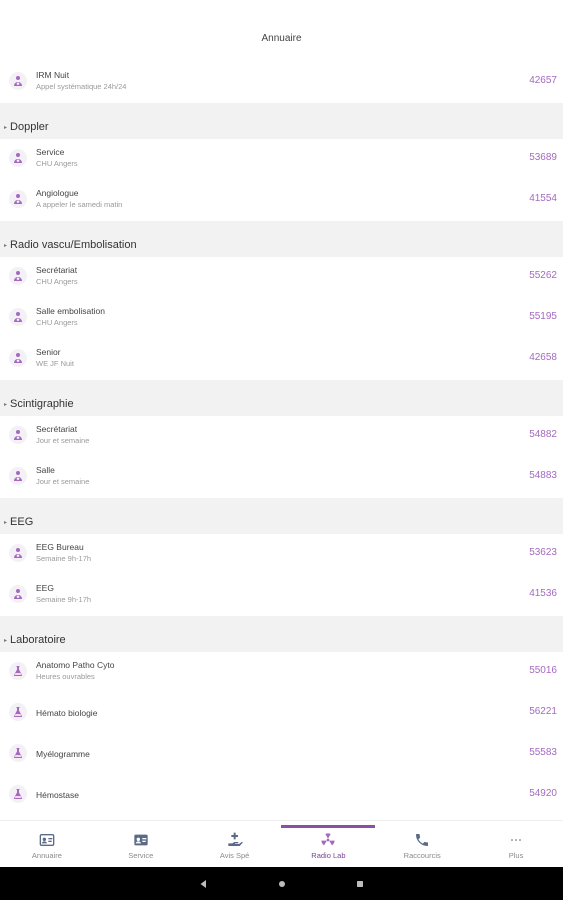 The image size is (563, 900). I want to click on item-subtitle: Jour et semaine, so click(63, 481).